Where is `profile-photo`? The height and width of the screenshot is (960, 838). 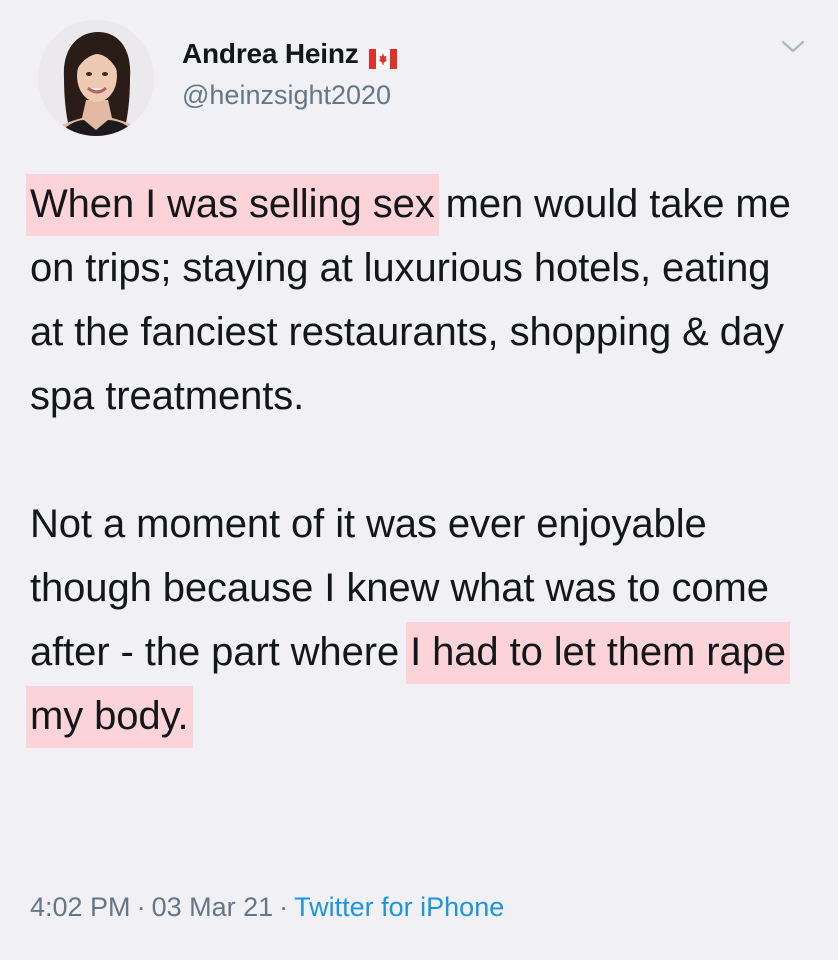 profile-photo is located at coordinates (96, 78).